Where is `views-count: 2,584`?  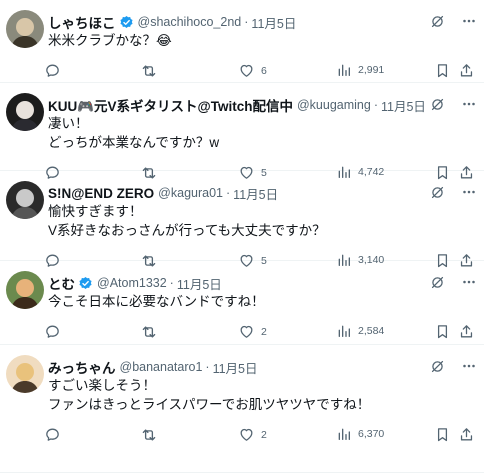 views-count: 2,584 is located at coordinates (371, 331).